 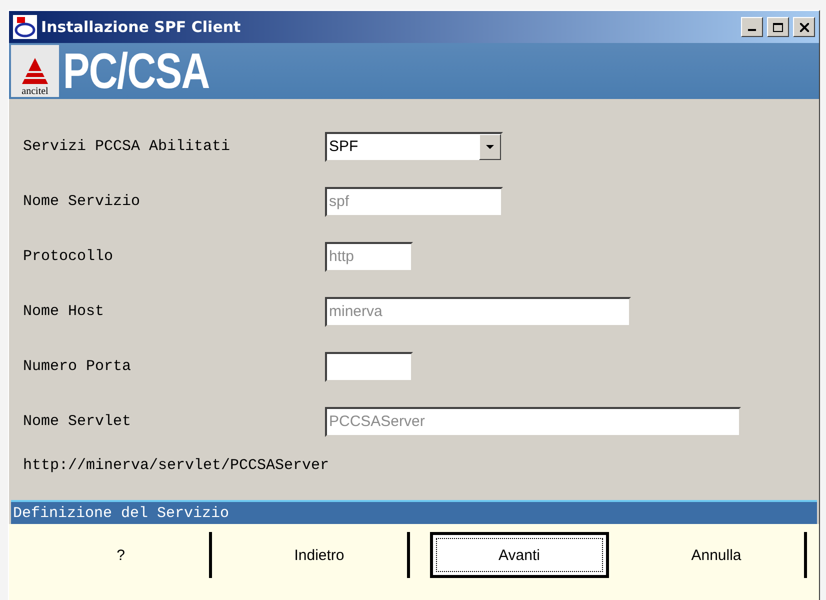 I want to click on service-url: http://minerva/servlet/PCCSAServer, so click(x=176, y=465).